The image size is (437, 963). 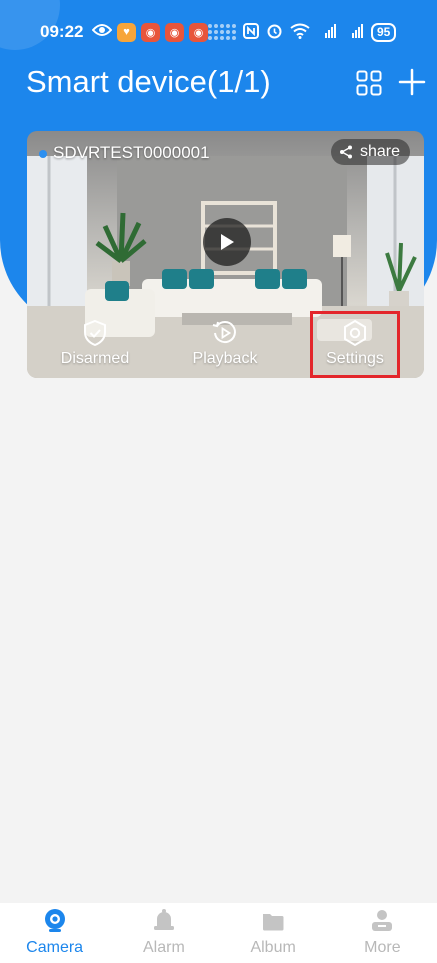 I want to click on wifi-icon, so click(x=300, y=32).